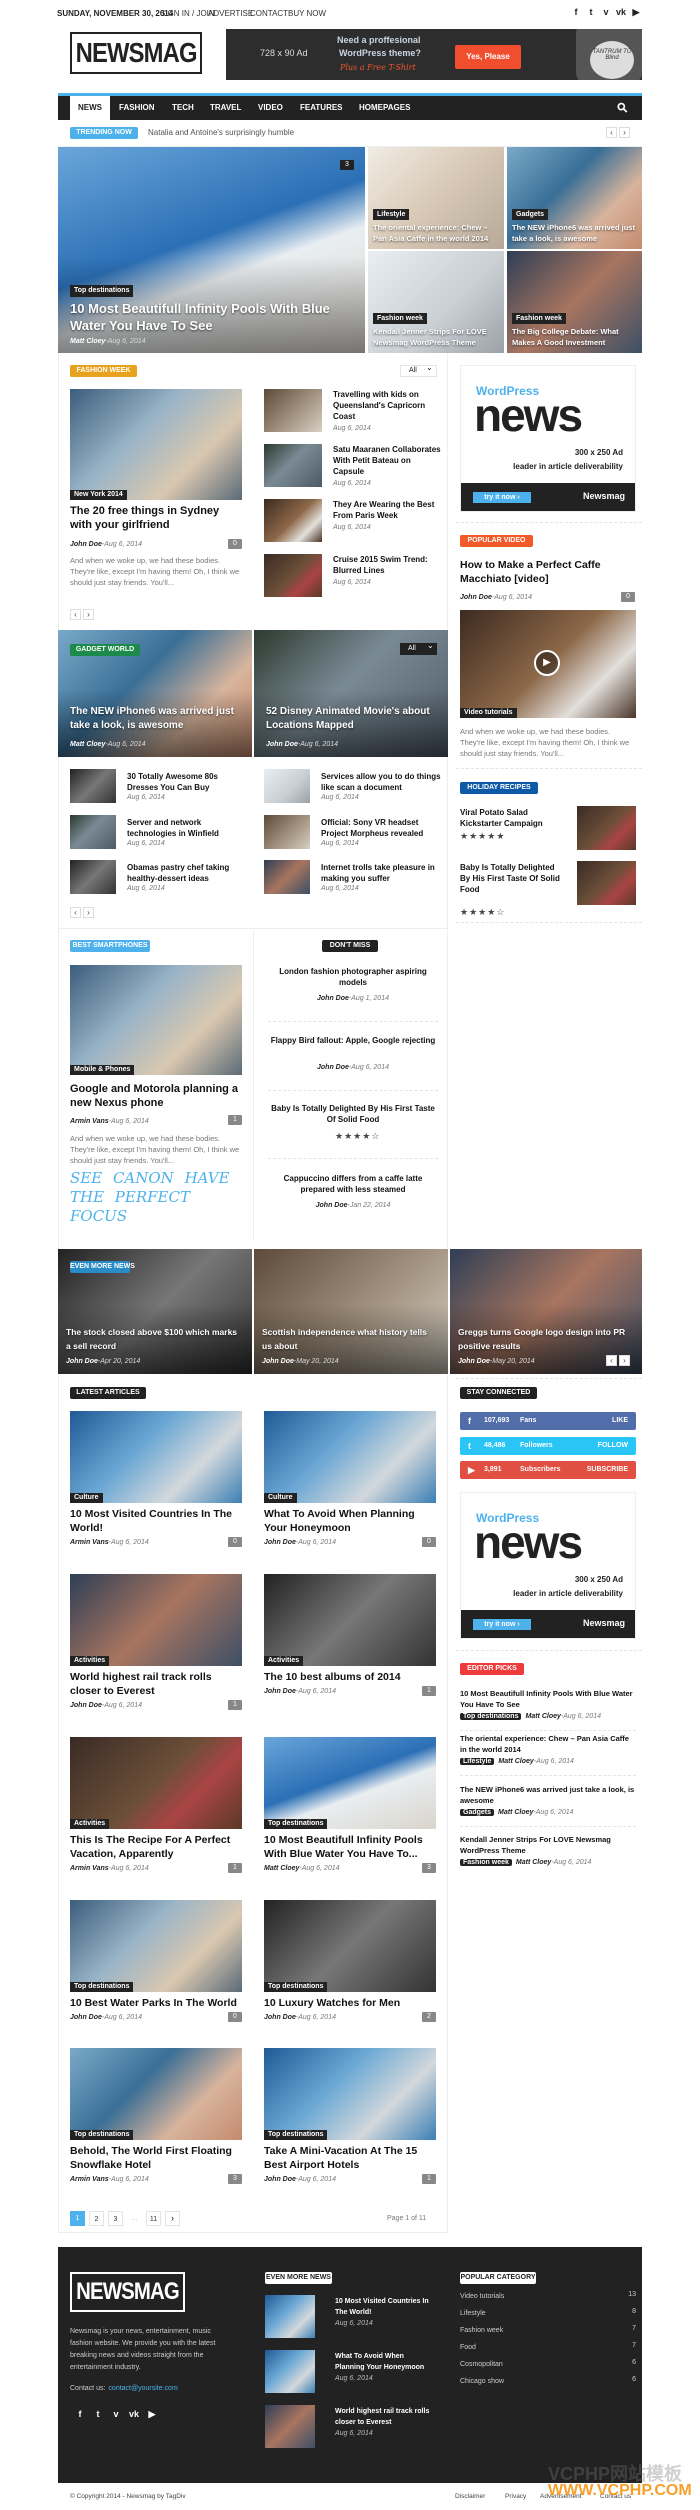  What do you see at coordinates (477, 1812) in the screenshot?
I see `category-tag: Gadgets` at bounding box center [477, 1812].